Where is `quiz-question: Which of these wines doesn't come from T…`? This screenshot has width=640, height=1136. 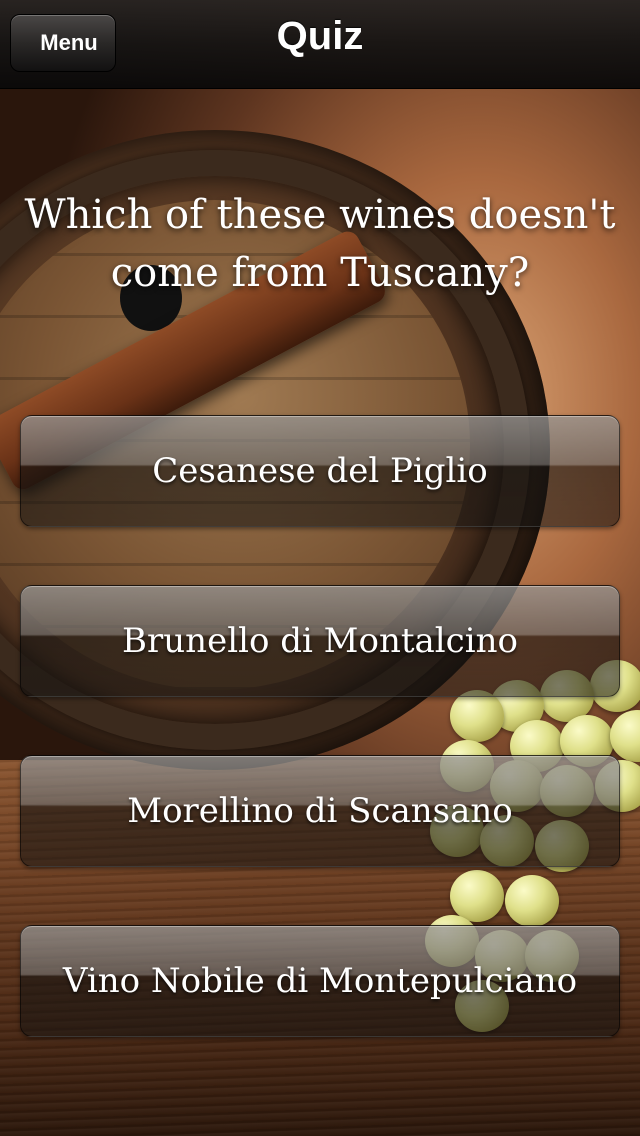
quiz-question: Which of these wines doesn't come from T… is located at coordinates (320, 244).